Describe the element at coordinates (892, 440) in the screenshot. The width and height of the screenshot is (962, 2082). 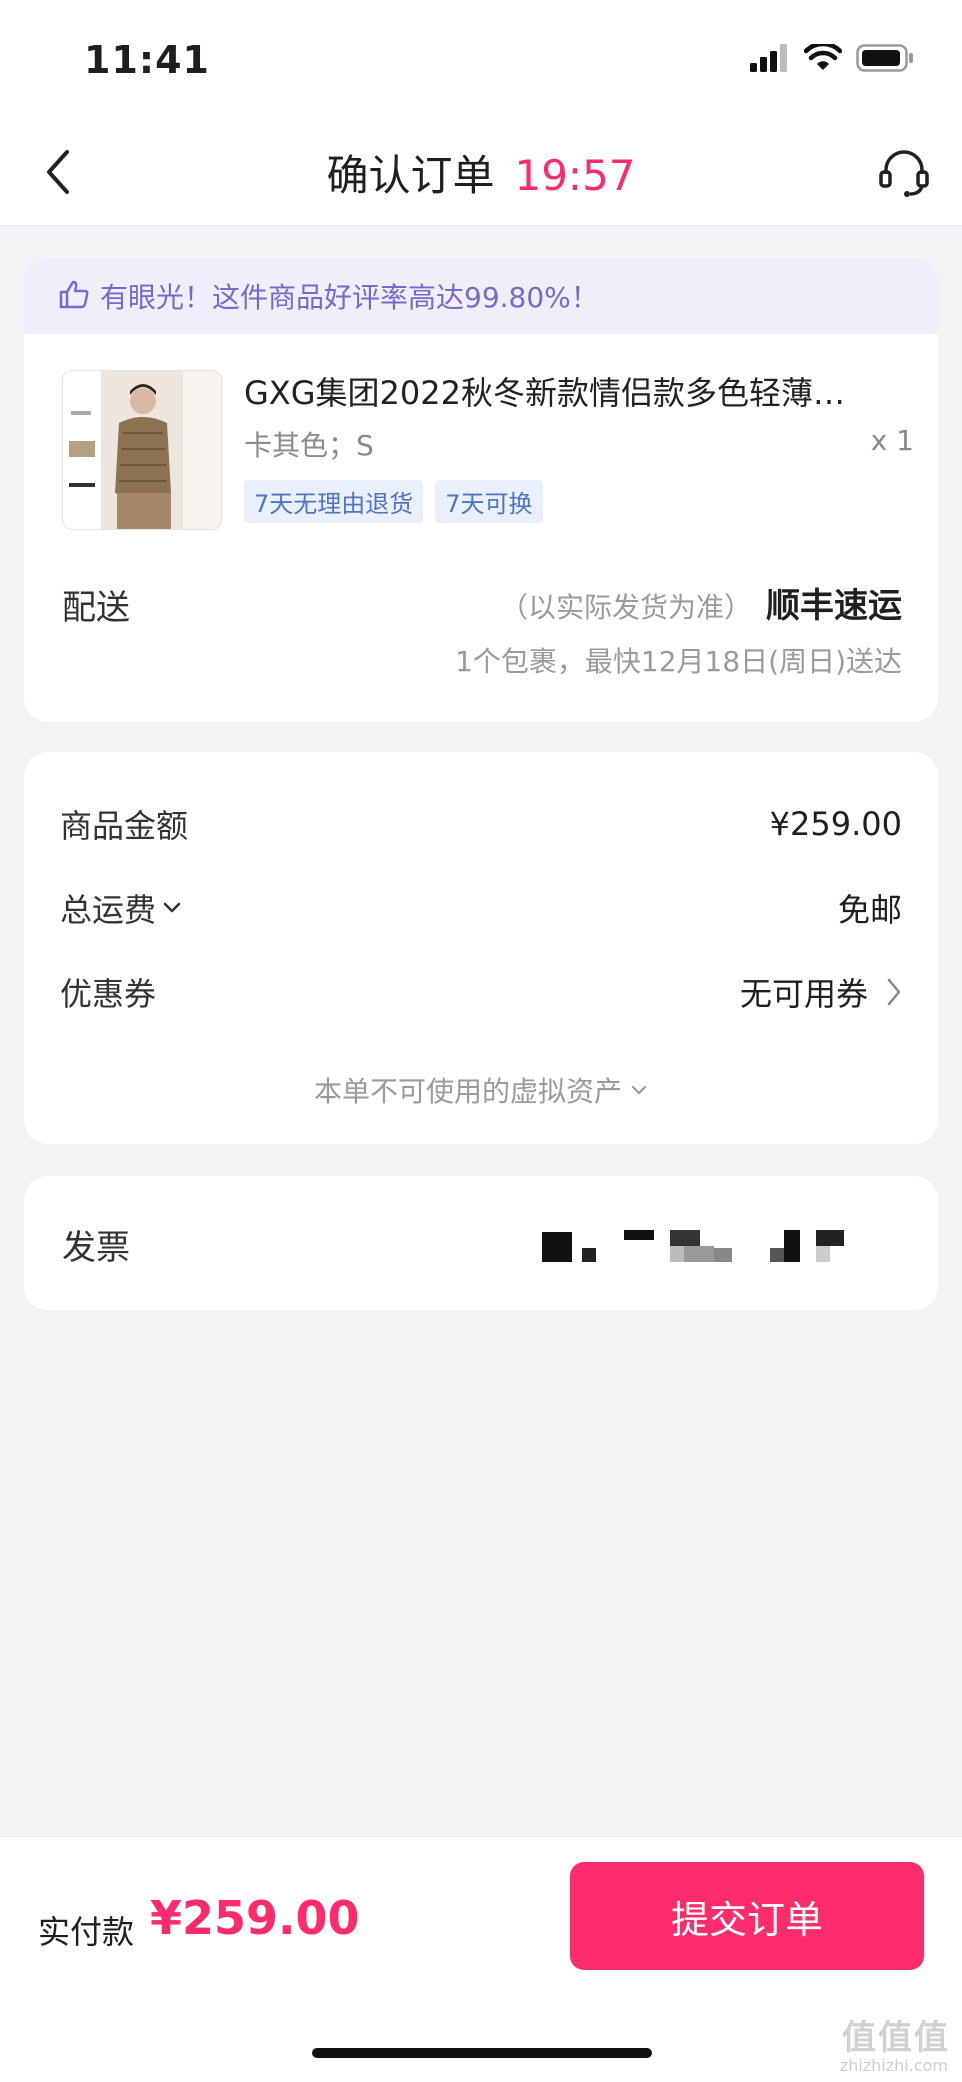
I see `product-quantity: x 1` at that location.